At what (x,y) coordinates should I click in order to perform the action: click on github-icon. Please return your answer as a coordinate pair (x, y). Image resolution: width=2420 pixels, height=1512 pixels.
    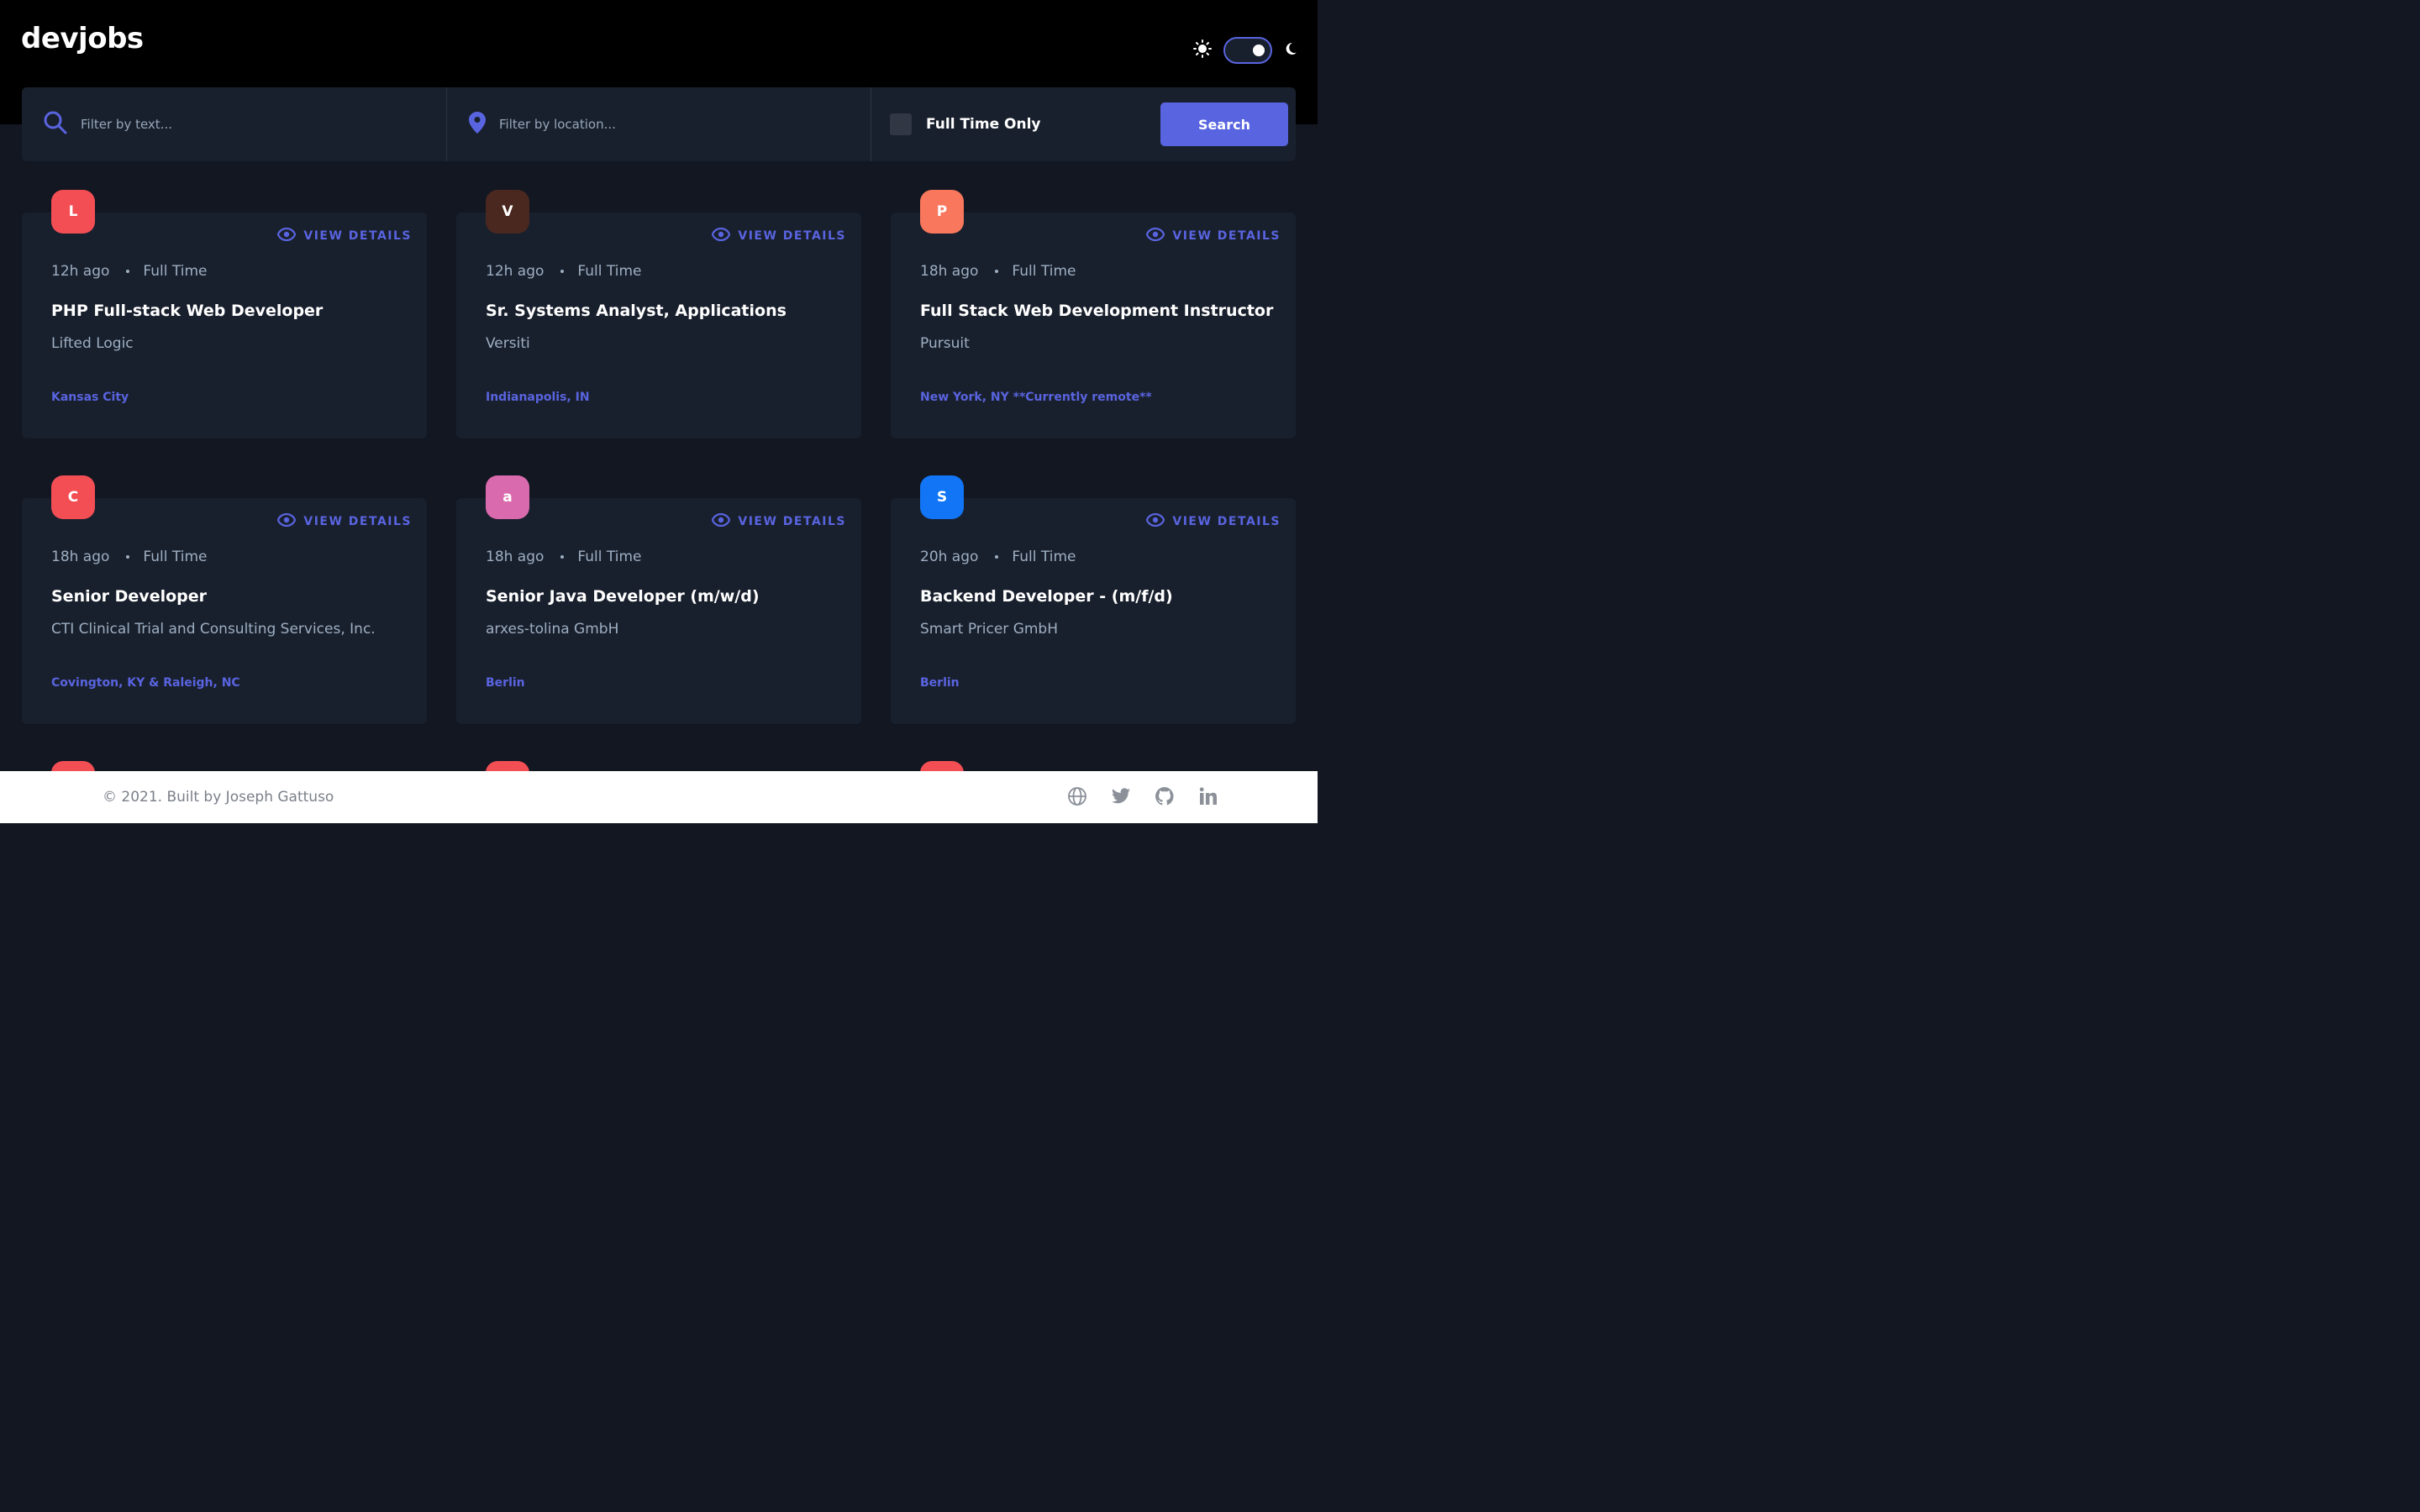
    Looking at the image, I should click on (1165, 796).